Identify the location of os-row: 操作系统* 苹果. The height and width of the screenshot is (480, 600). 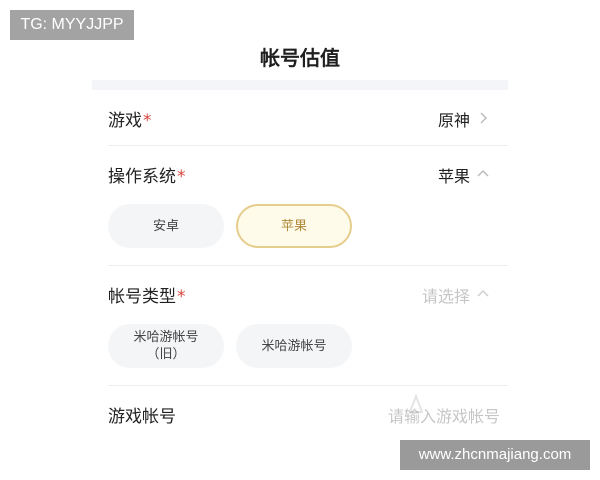
(308, 173).